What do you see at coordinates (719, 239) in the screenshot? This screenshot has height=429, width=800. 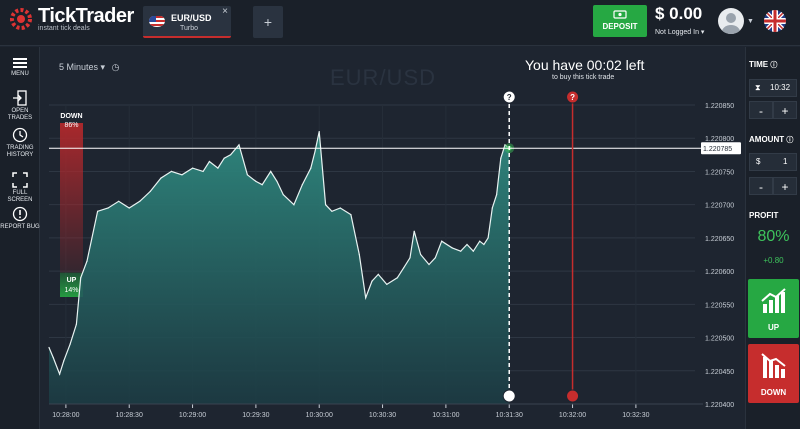 I see `y-tick-label: 1.220650` at bounding box center [719, 239].